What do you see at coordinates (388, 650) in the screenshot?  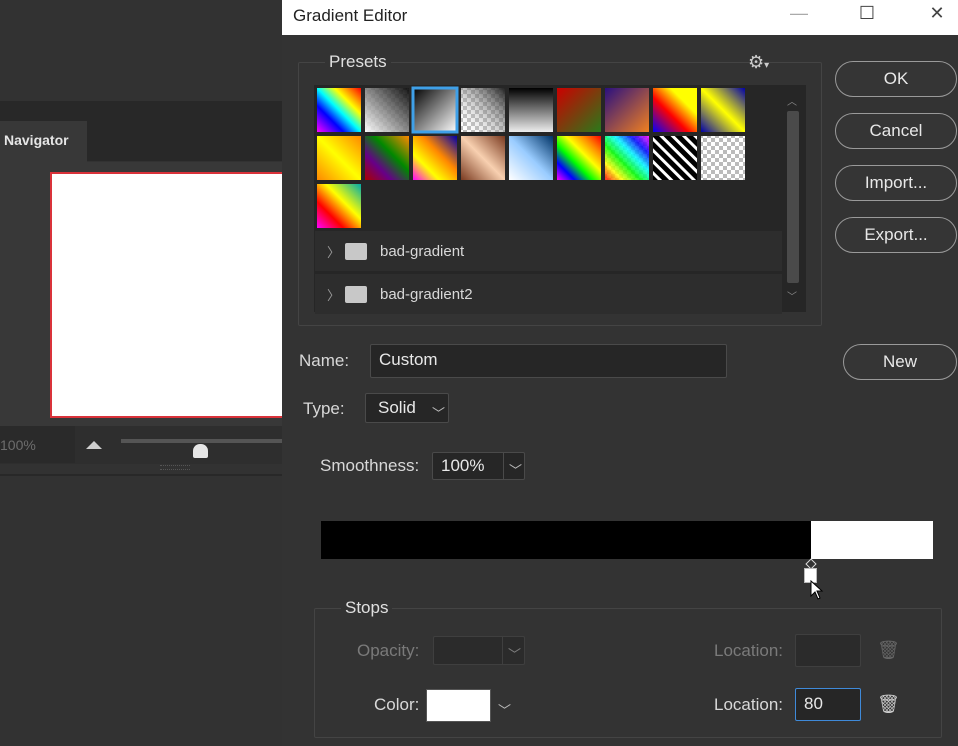 I see `opacity-label: Opacity:` at bounding box center [388, 650].